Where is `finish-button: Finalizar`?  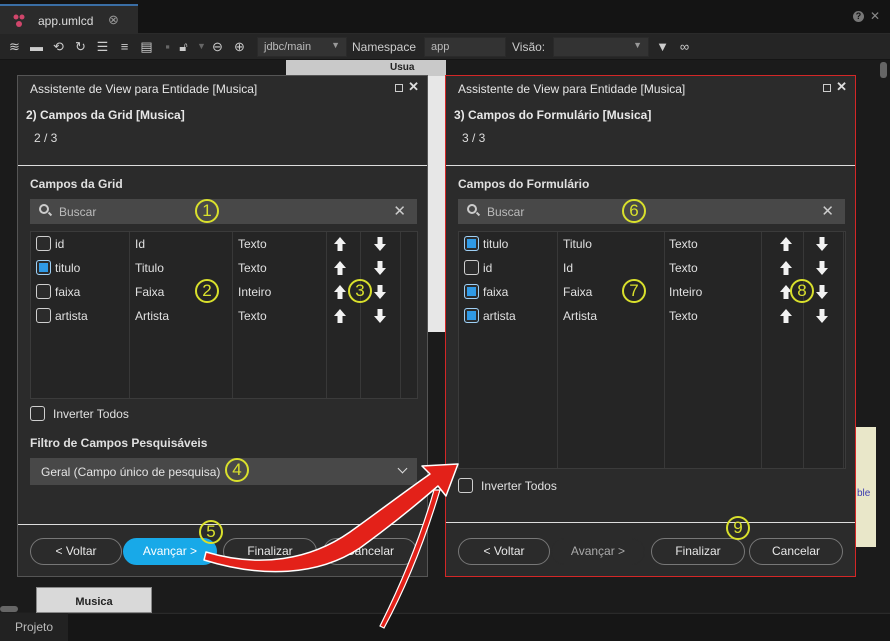 finish-button: Finalizar is located at coordinates (698, 551).